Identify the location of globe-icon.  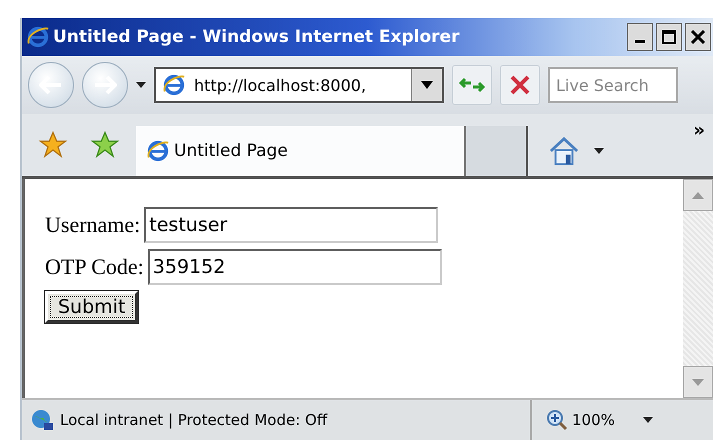
(42, 420).